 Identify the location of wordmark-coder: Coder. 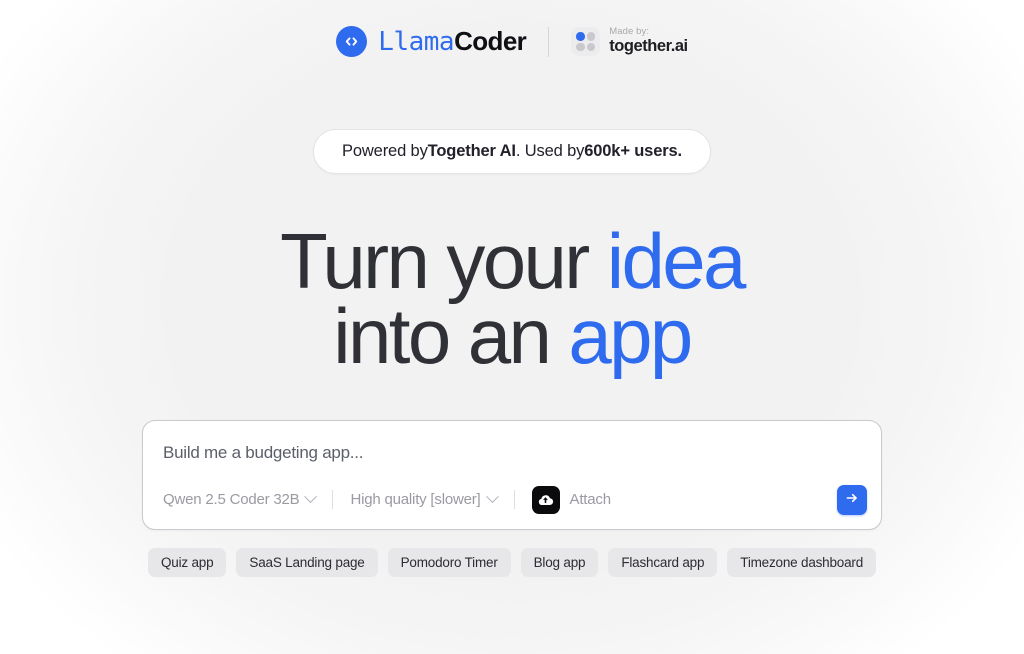
(490, 41).